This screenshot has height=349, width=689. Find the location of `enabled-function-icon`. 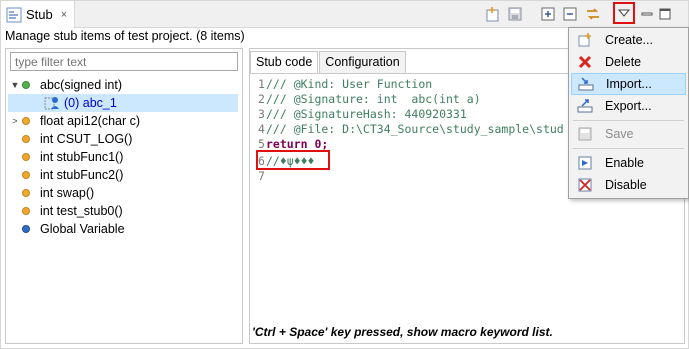

enabled-function-icon is located at coordinates (26, 85).